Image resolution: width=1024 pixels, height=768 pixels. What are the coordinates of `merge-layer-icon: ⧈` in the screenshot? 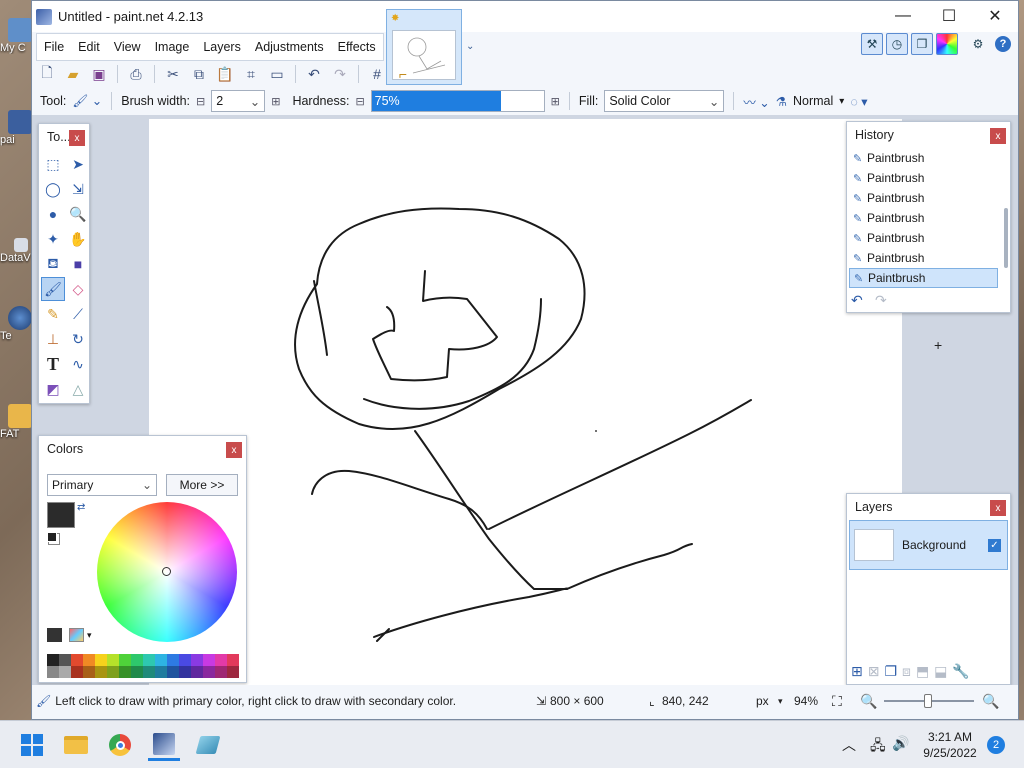 It's located at (906, 671).